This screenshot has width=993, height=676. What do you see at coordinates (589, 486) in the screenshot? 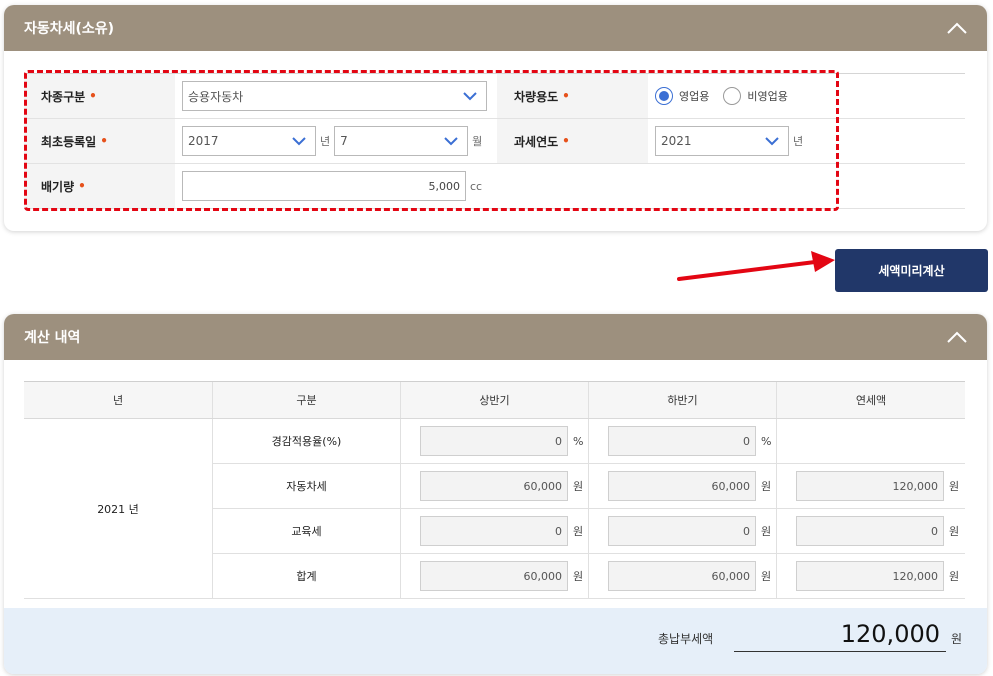
I see `table-row: 자동차세 60,000 원 60,000 원 120,000 원` at bounding box center [589, 486].